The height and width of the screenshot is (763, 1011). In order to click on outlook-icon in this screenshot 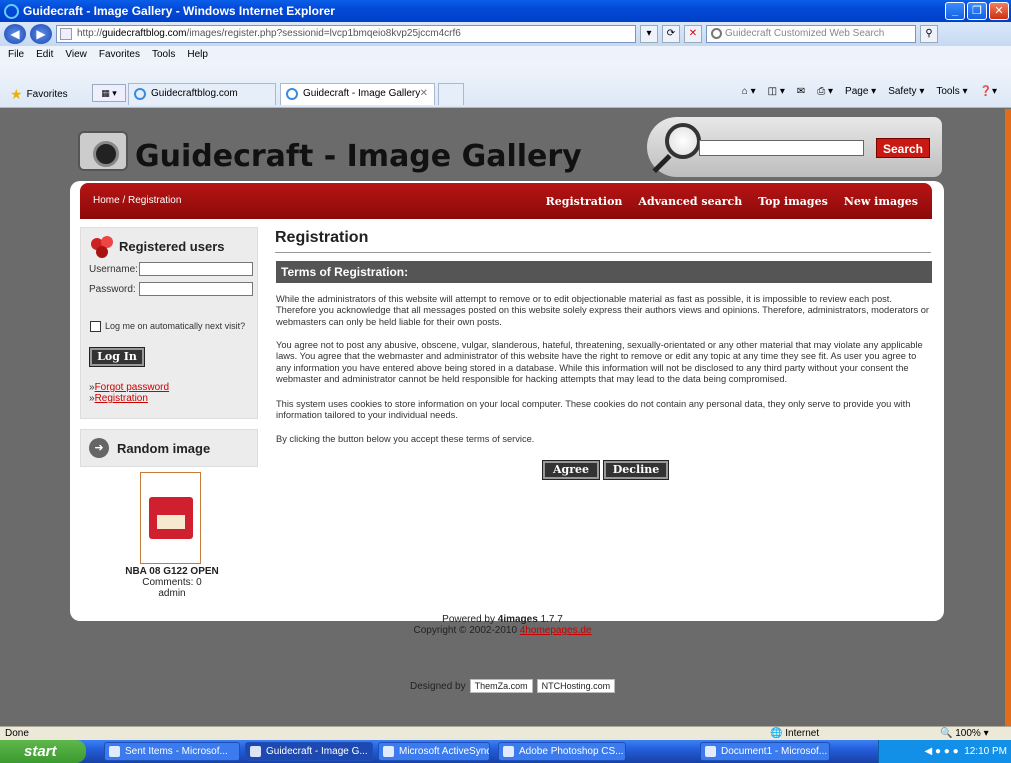, I will do `click(114, 751)`.